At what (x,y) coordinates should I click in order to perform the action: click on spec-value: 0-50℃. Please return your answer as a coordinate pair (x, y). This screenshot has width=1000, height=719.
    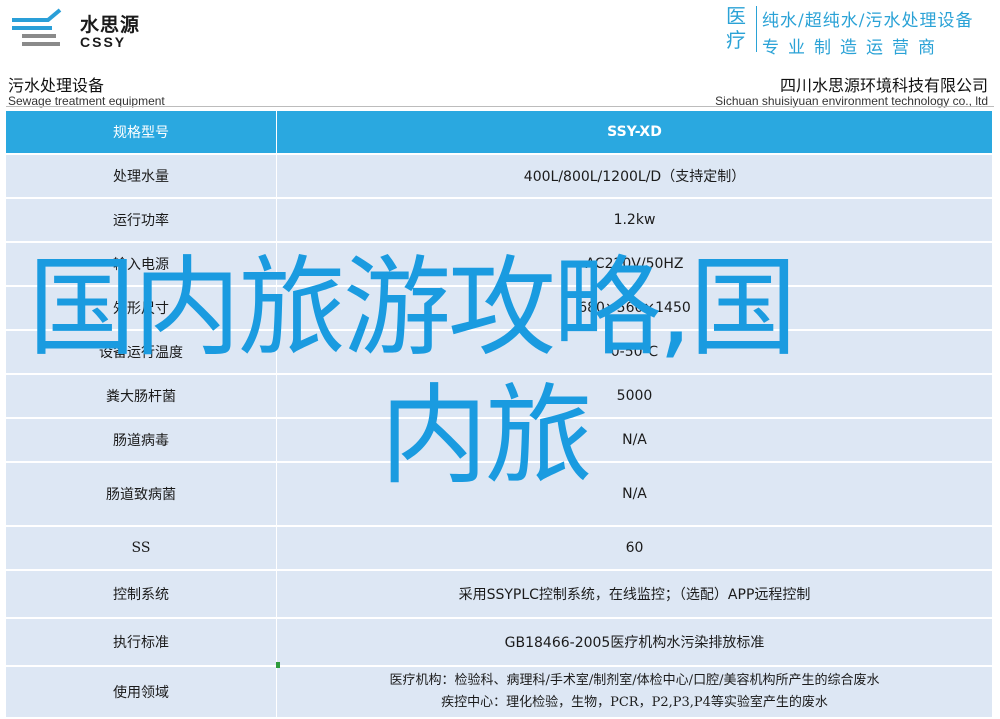
    Looking at the image, I should click on (634, 352).